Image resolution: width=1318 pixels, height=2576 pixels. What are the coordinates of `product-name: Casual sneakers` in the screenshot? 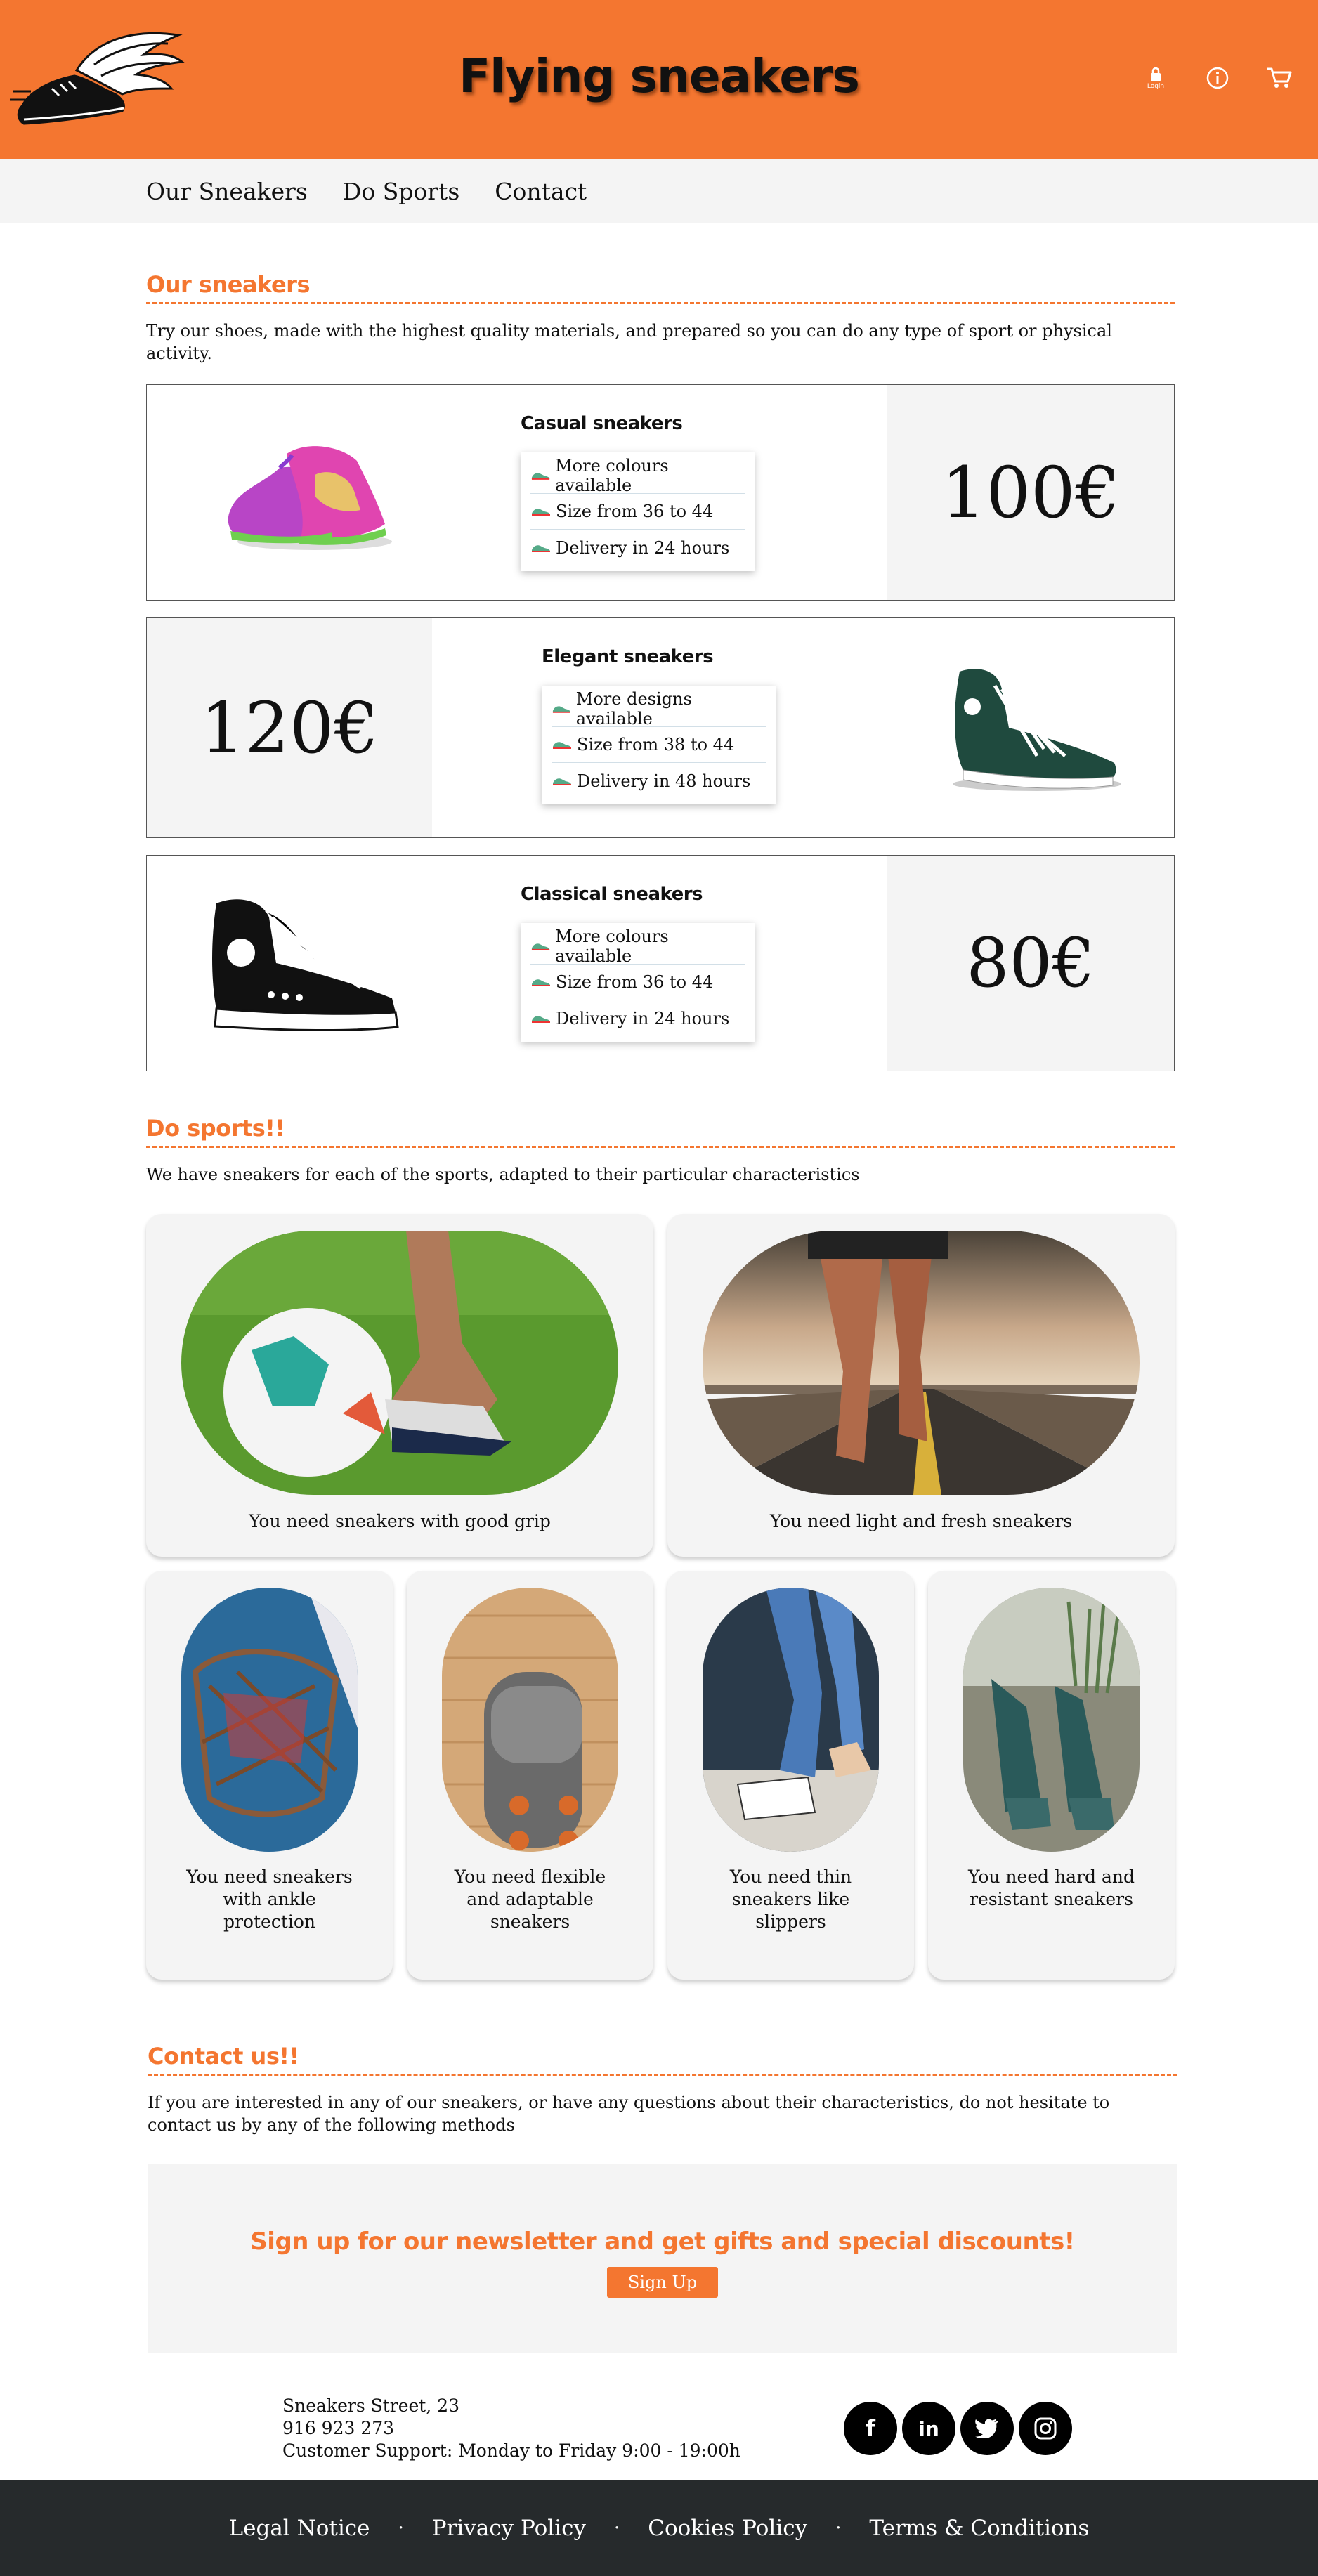 It's located at (602, 423).